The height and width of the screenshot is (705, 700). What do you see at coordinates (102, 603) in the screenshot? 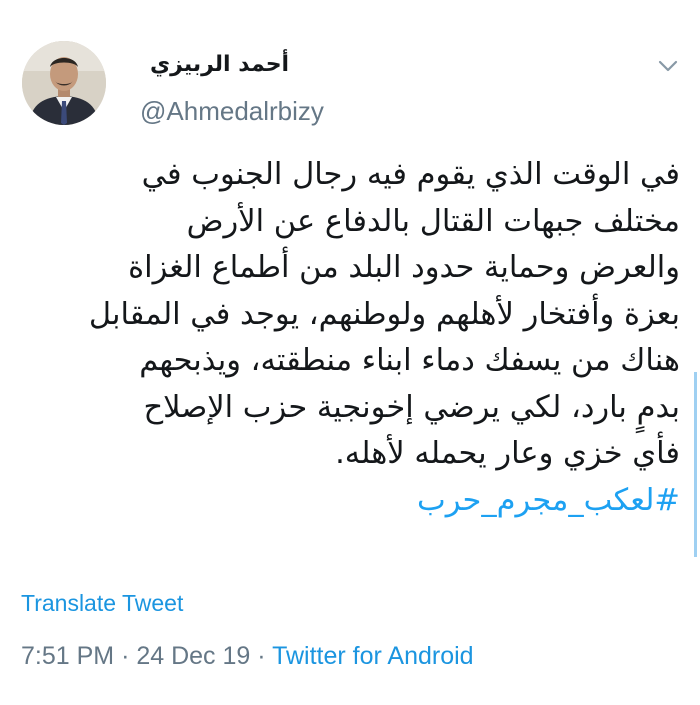
I see `translate-tweet-link: Translate Tweet` at bounding box center [102, 603].